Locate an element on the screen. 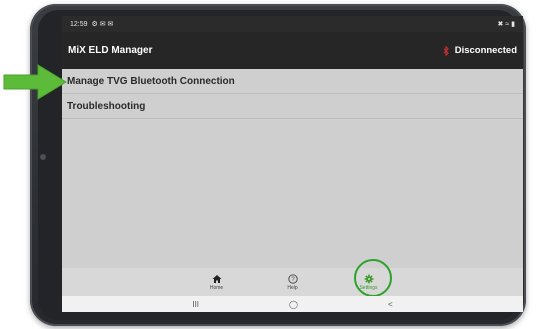 The height and width of the screenshot is (329, 548). home-icon is located at coordinates (216, 279).